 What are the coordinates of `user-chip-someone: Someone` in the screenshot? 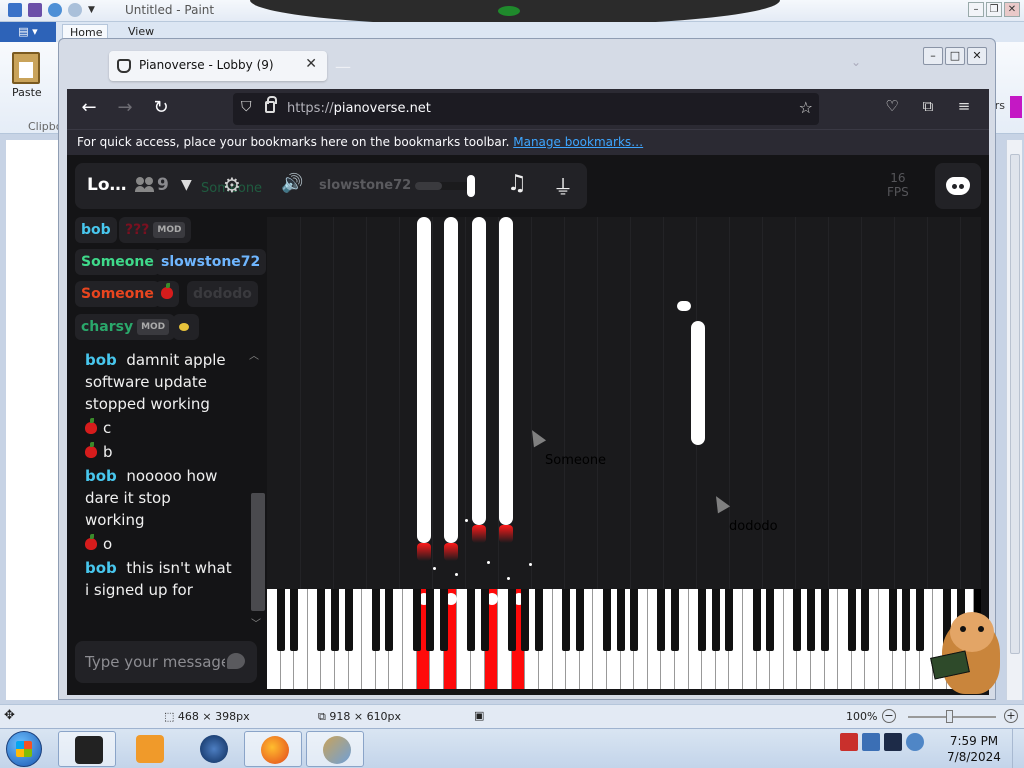 It's located at (117, 262).